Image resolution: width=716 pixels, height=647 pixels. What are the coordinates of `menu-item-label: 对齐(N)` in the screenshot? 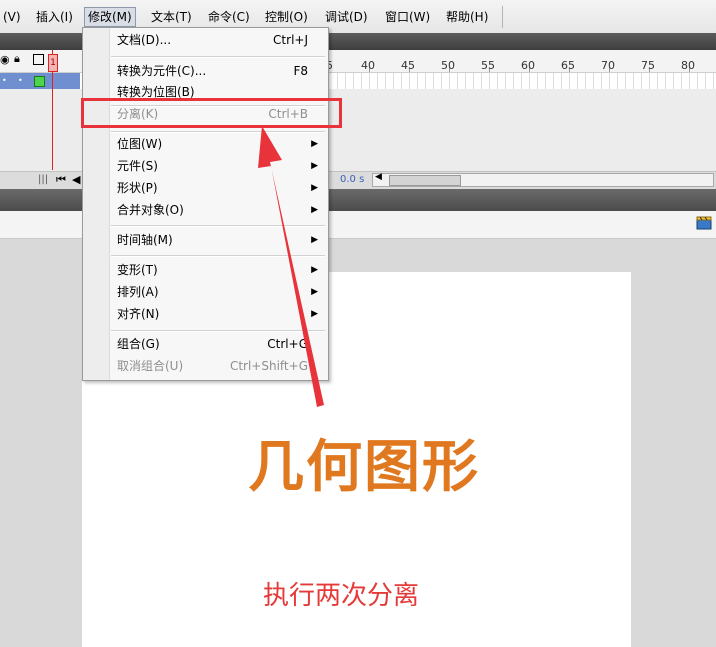 It's located at (138, 314).